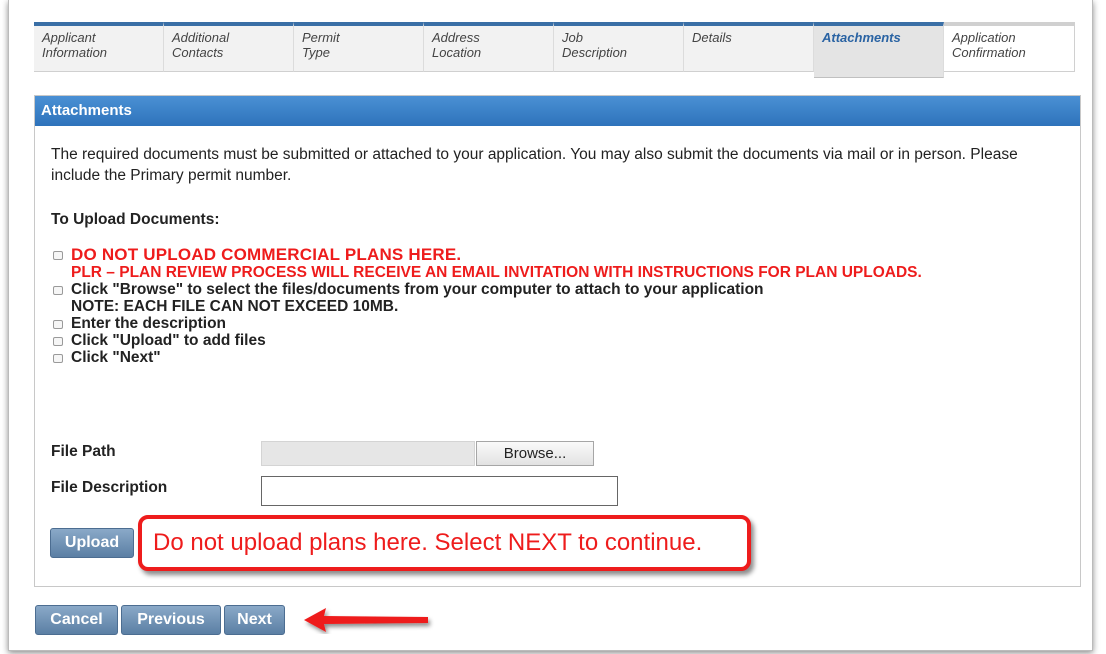 Image resolution: width=1106 pixels, height=654 pixels. I want to click on step-label-line2: Information, so click(75, 52).